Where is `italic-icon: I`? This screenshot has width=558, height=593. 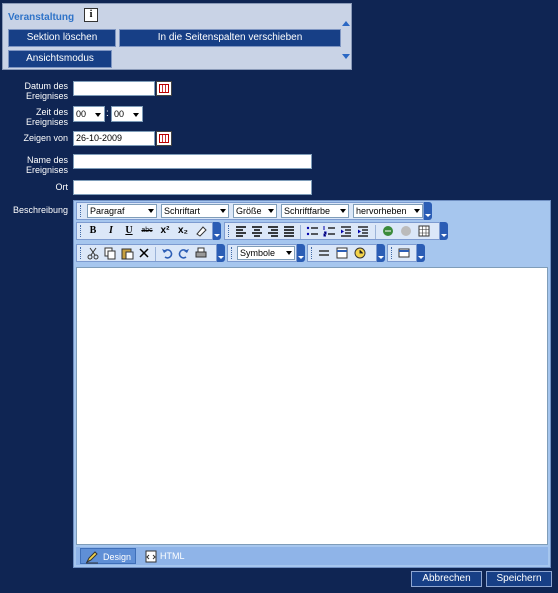 italic-icon: I is located at coordinates (111, 231).